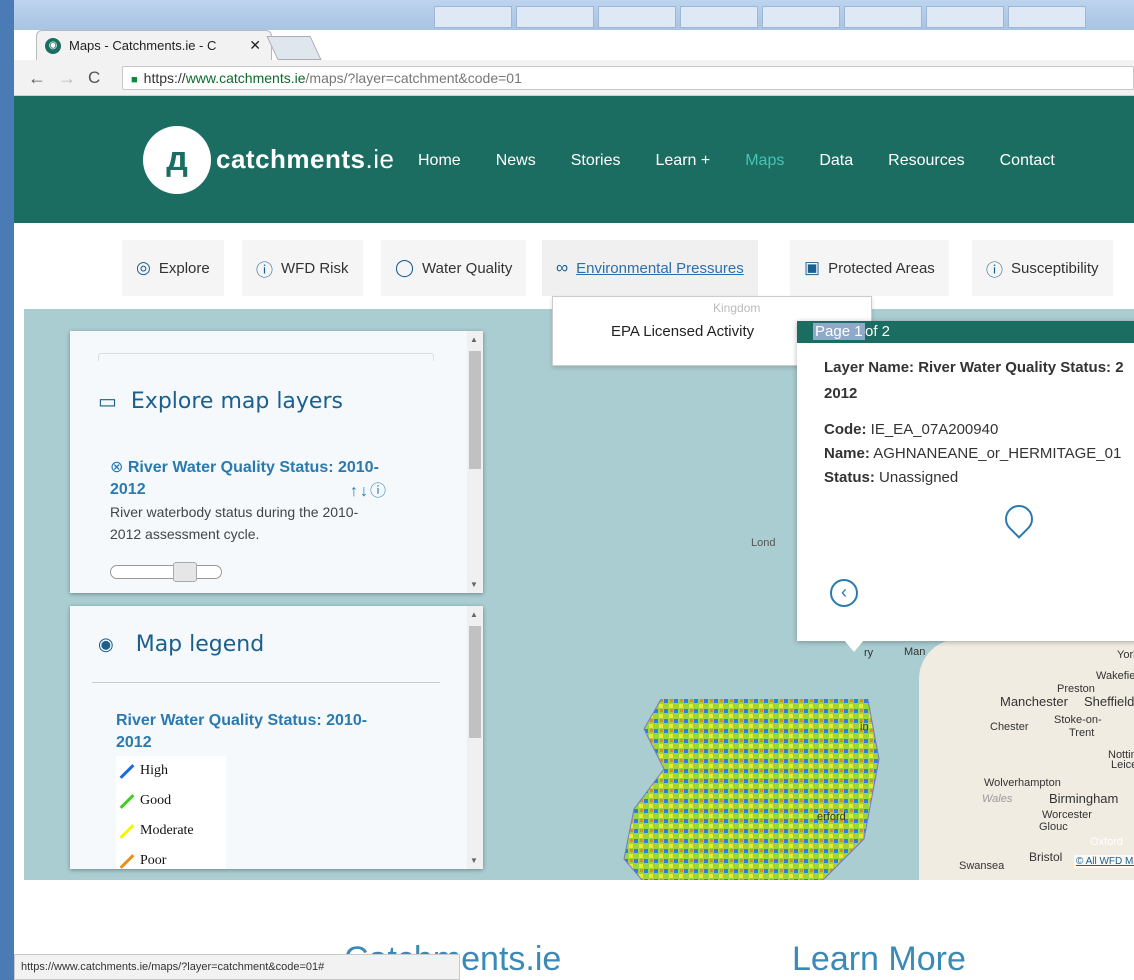  I want to click on map-label-wakefield: Wakefield, so click(1115, 676).